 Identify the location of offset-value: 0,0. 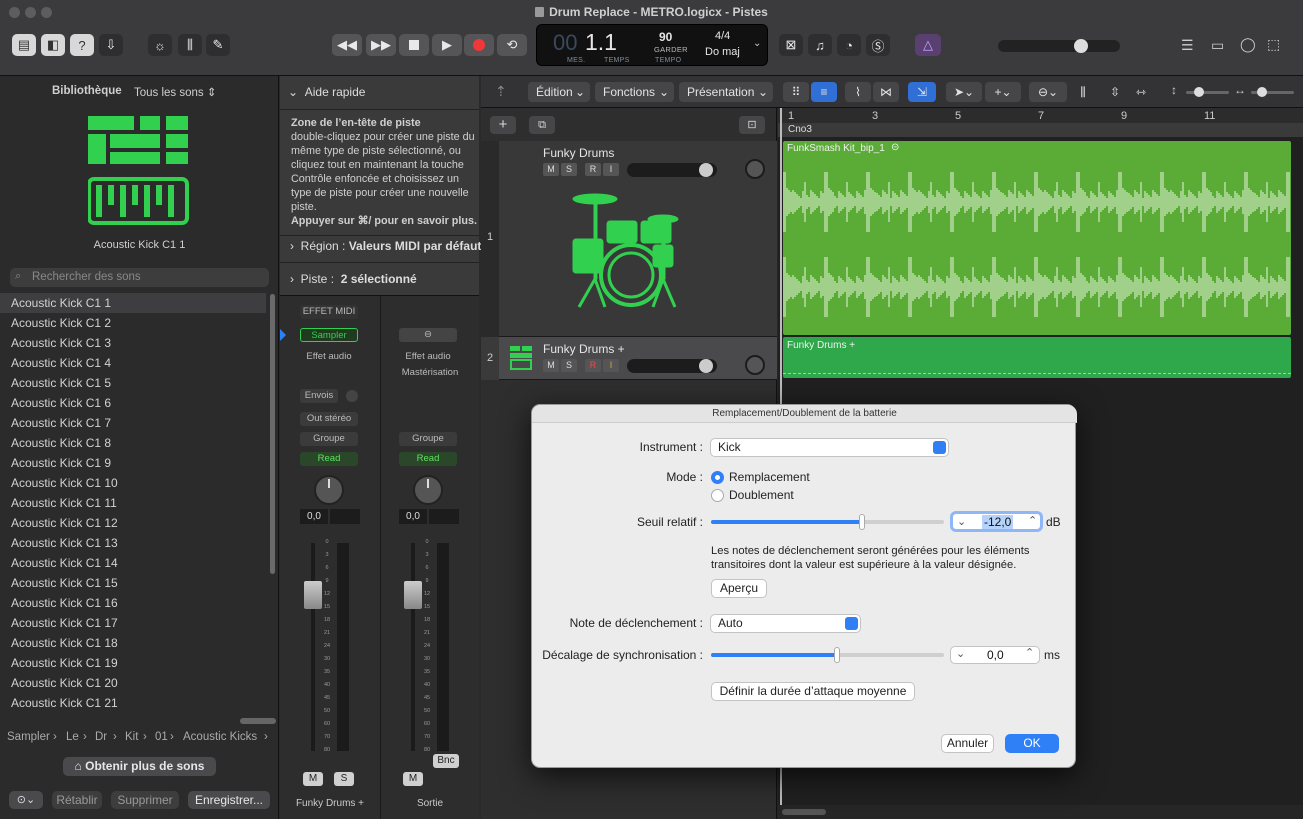
(995, 655).